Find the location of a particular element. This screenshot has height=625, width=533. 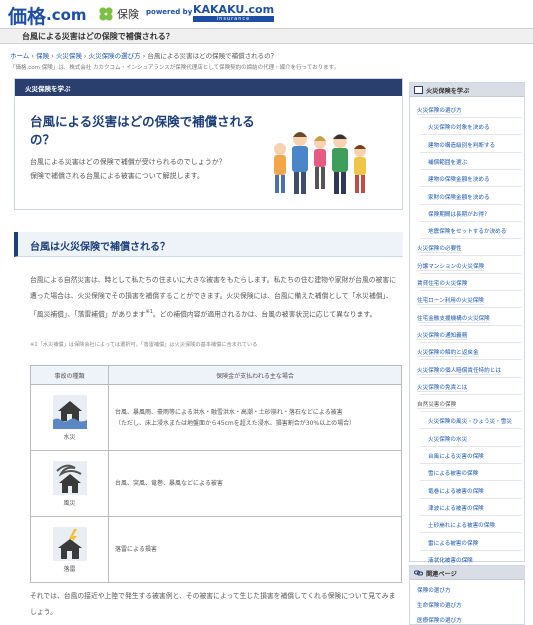

sidebar-item: 地震保険をセットするか決める is located at coordinates (471, 231).